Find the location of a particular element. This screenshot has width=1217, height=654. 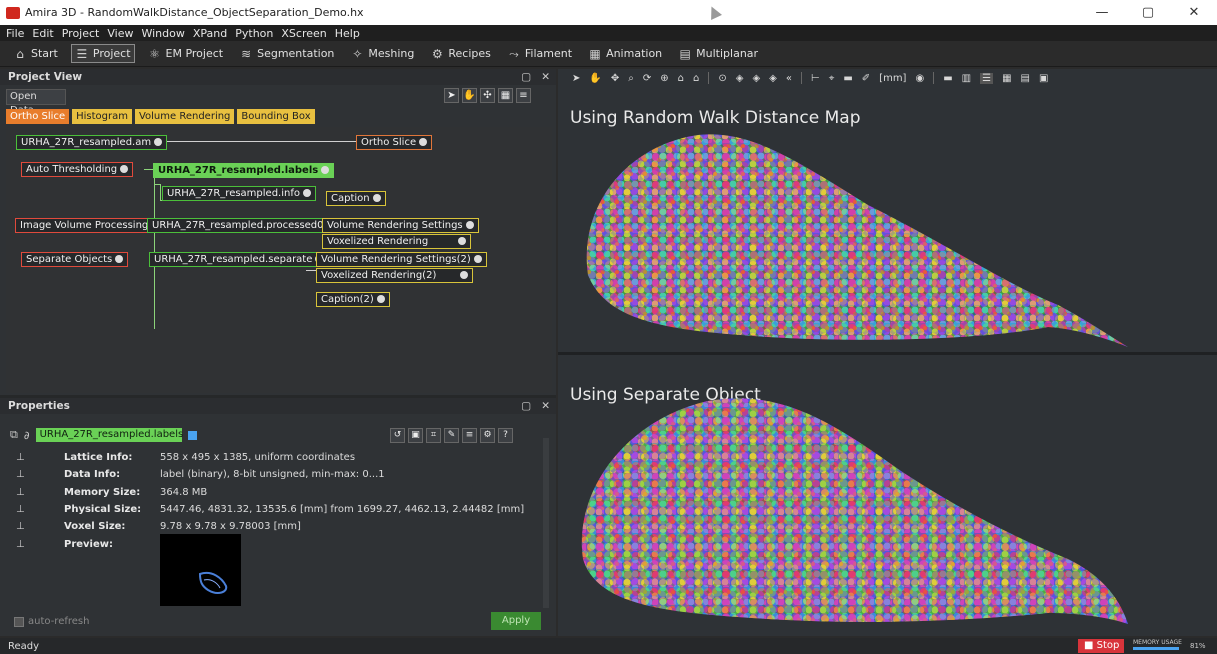

auto-thresholding-node: Auto Thresholding is located at coordinates (77, 169).